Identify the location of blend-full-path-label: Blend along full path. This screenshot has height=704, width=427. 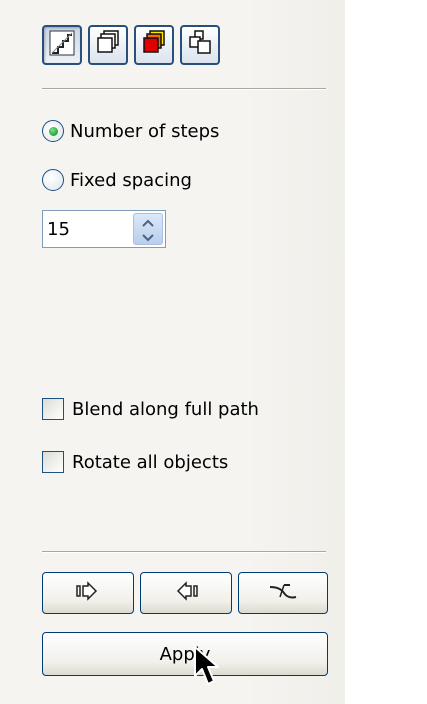
(165, 409).